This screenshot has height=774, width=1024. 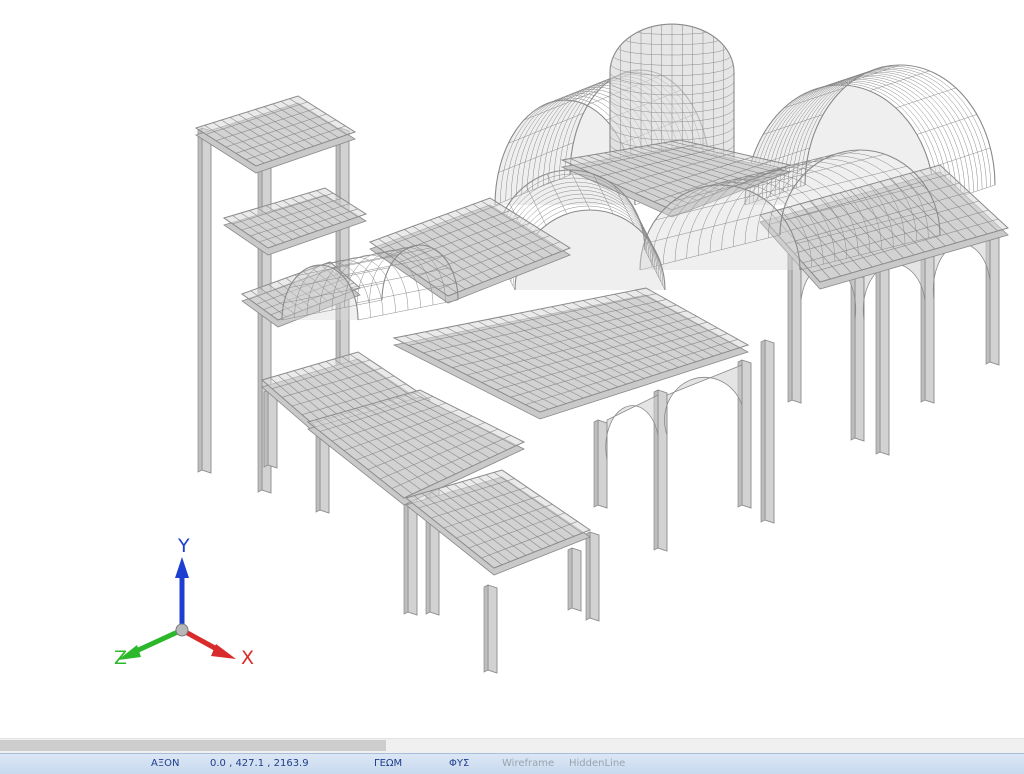 What do you see at coordinates (193, 745) in the screenshot?
I see `horizontal-scrollbar-thumb` at bounding box center [193, 745].